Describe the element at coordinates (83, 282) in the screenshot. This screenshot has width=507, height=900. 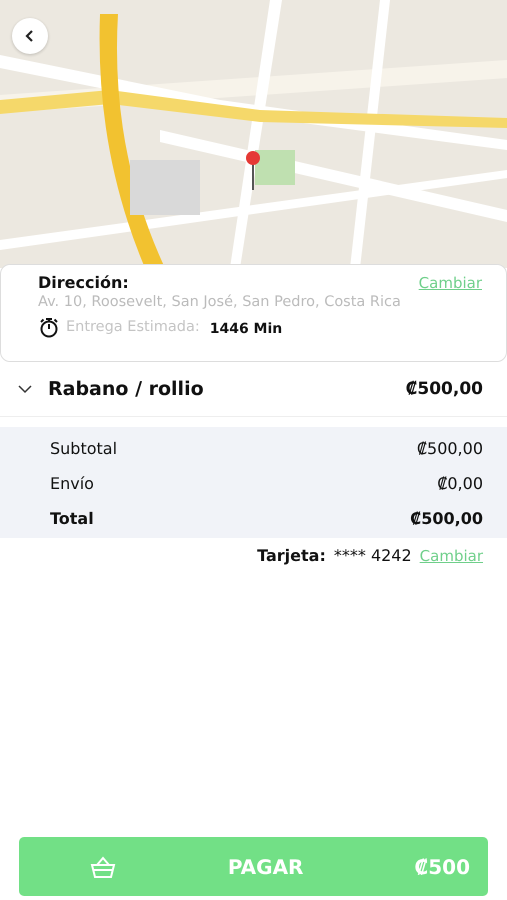
I see `address-label: Dirección:` at that location.